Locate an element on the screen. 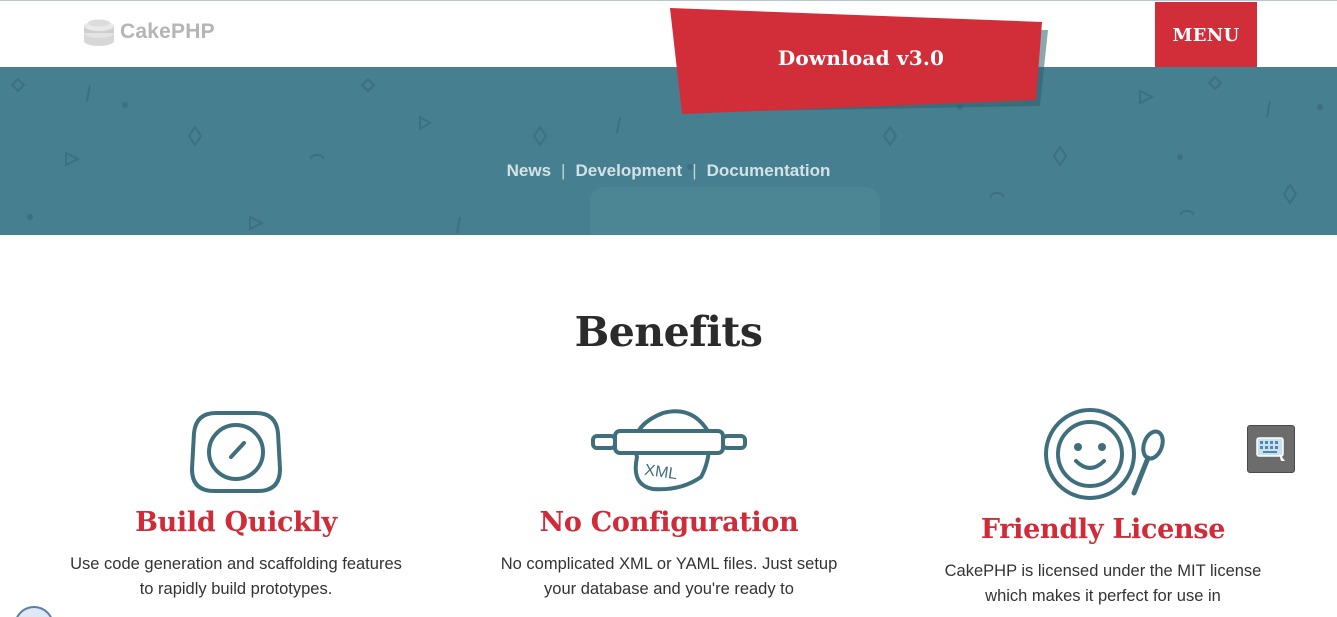  cakephp-logo: CakePHP is located at coordinates (148, 32).